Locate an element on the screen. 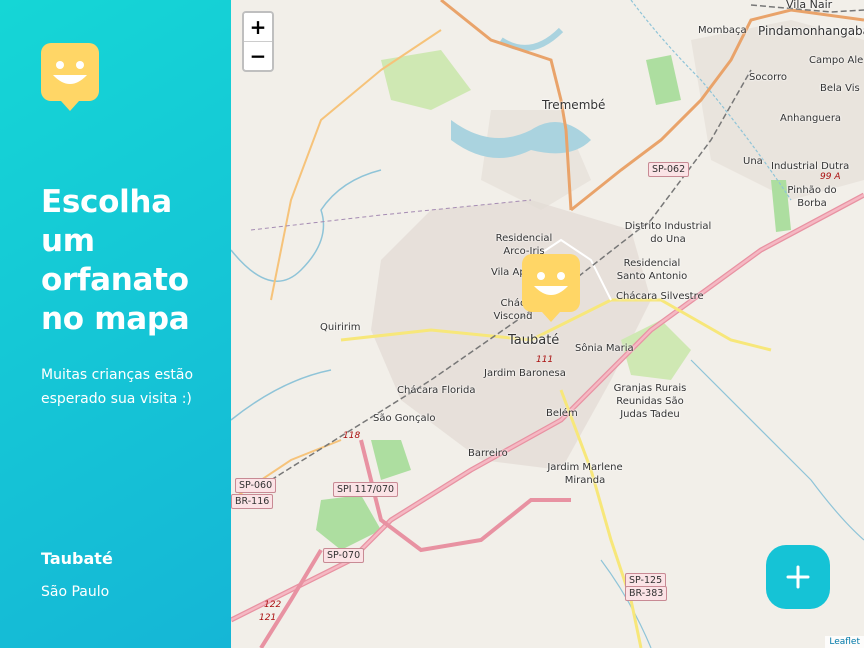 The height and width of the screenshot is (648, 864). road-shield-sp060: SP-060 is located at coordinates (256, 485).